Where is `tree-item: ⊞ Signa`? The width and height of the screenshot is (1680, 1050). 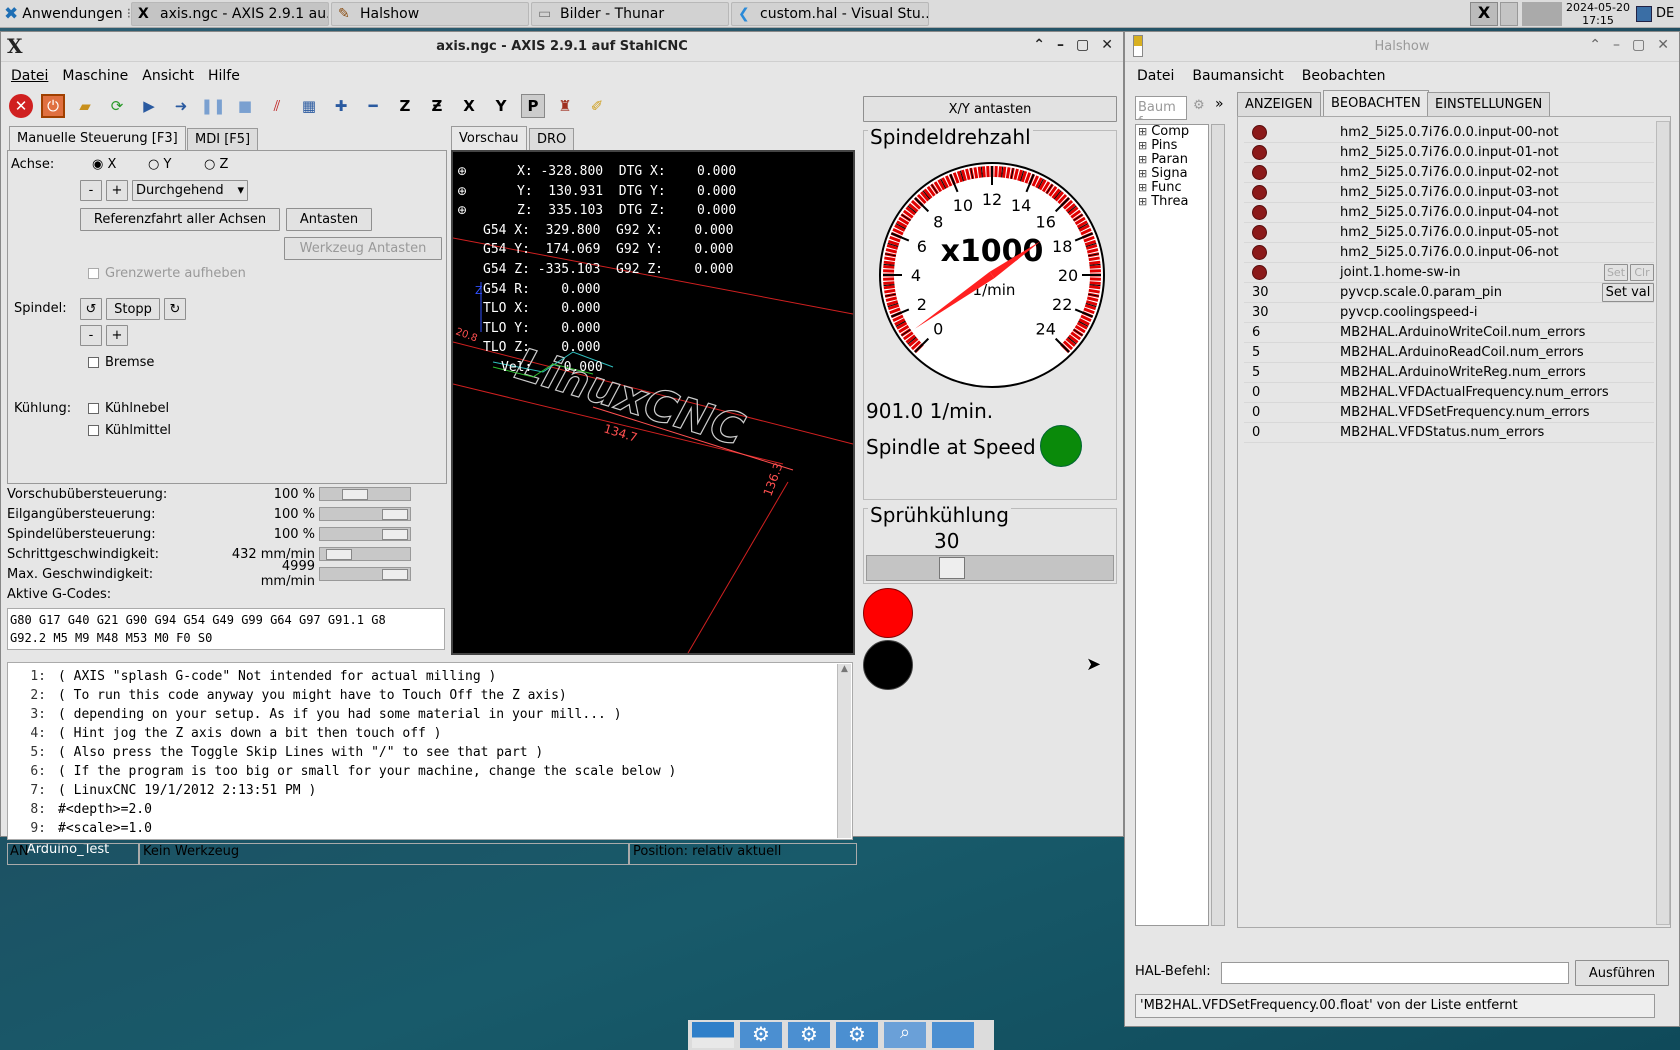 tree-item: ⊞ Signa is located at coordinates (1172, 174).